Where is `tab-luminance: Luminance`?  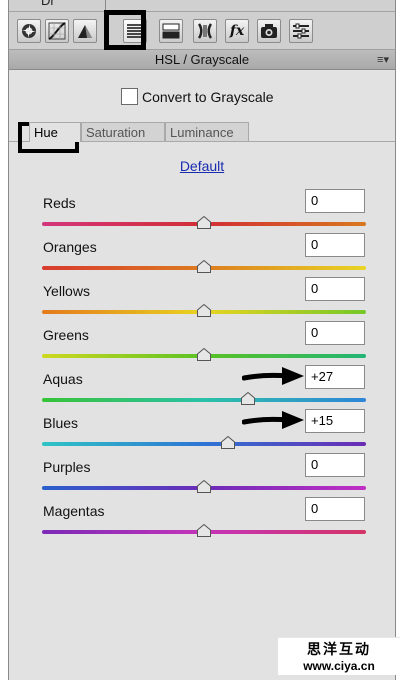
tab-luminance: Luminance is located at coordinates (207, 132).